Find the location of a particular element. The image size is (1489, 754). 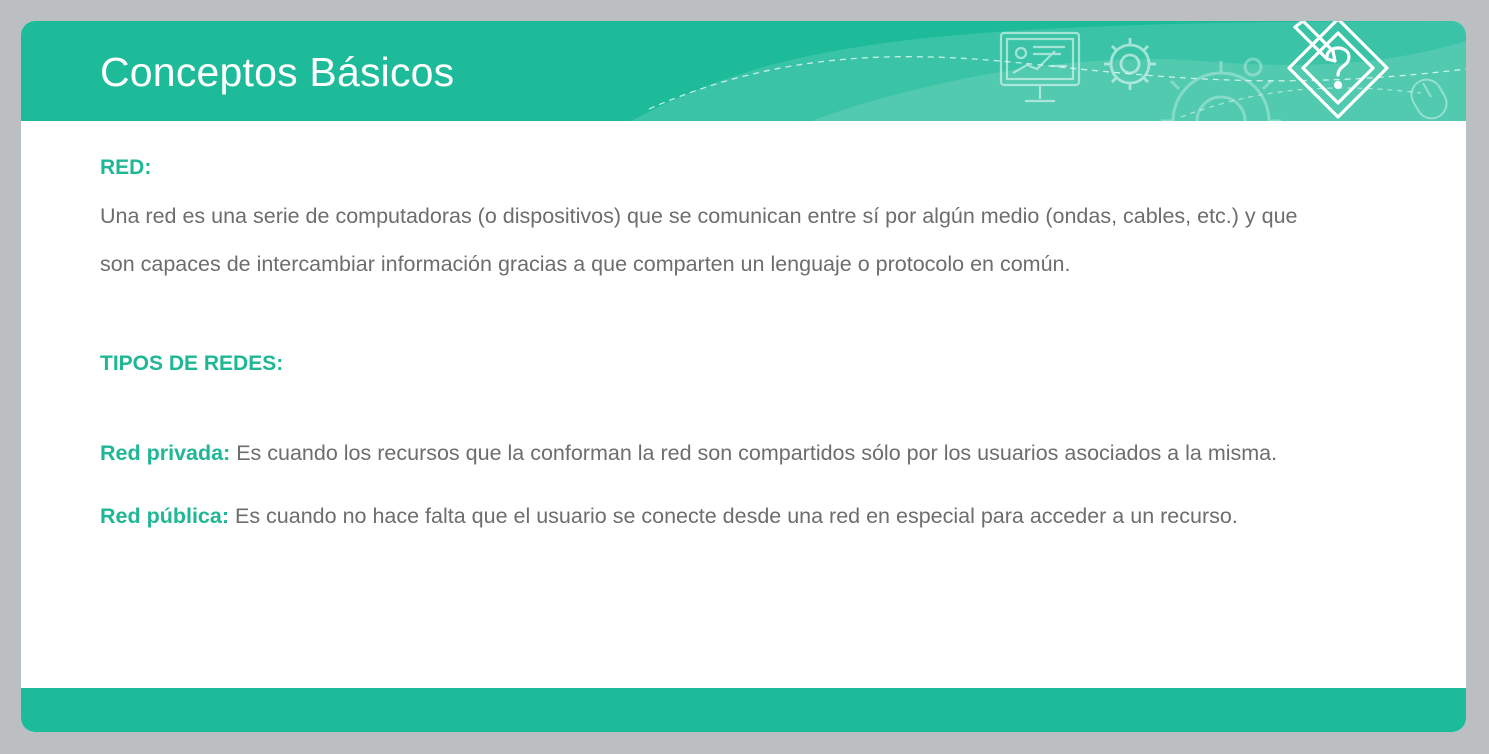

slide-footer-bar is located at coordinates (743, 710).